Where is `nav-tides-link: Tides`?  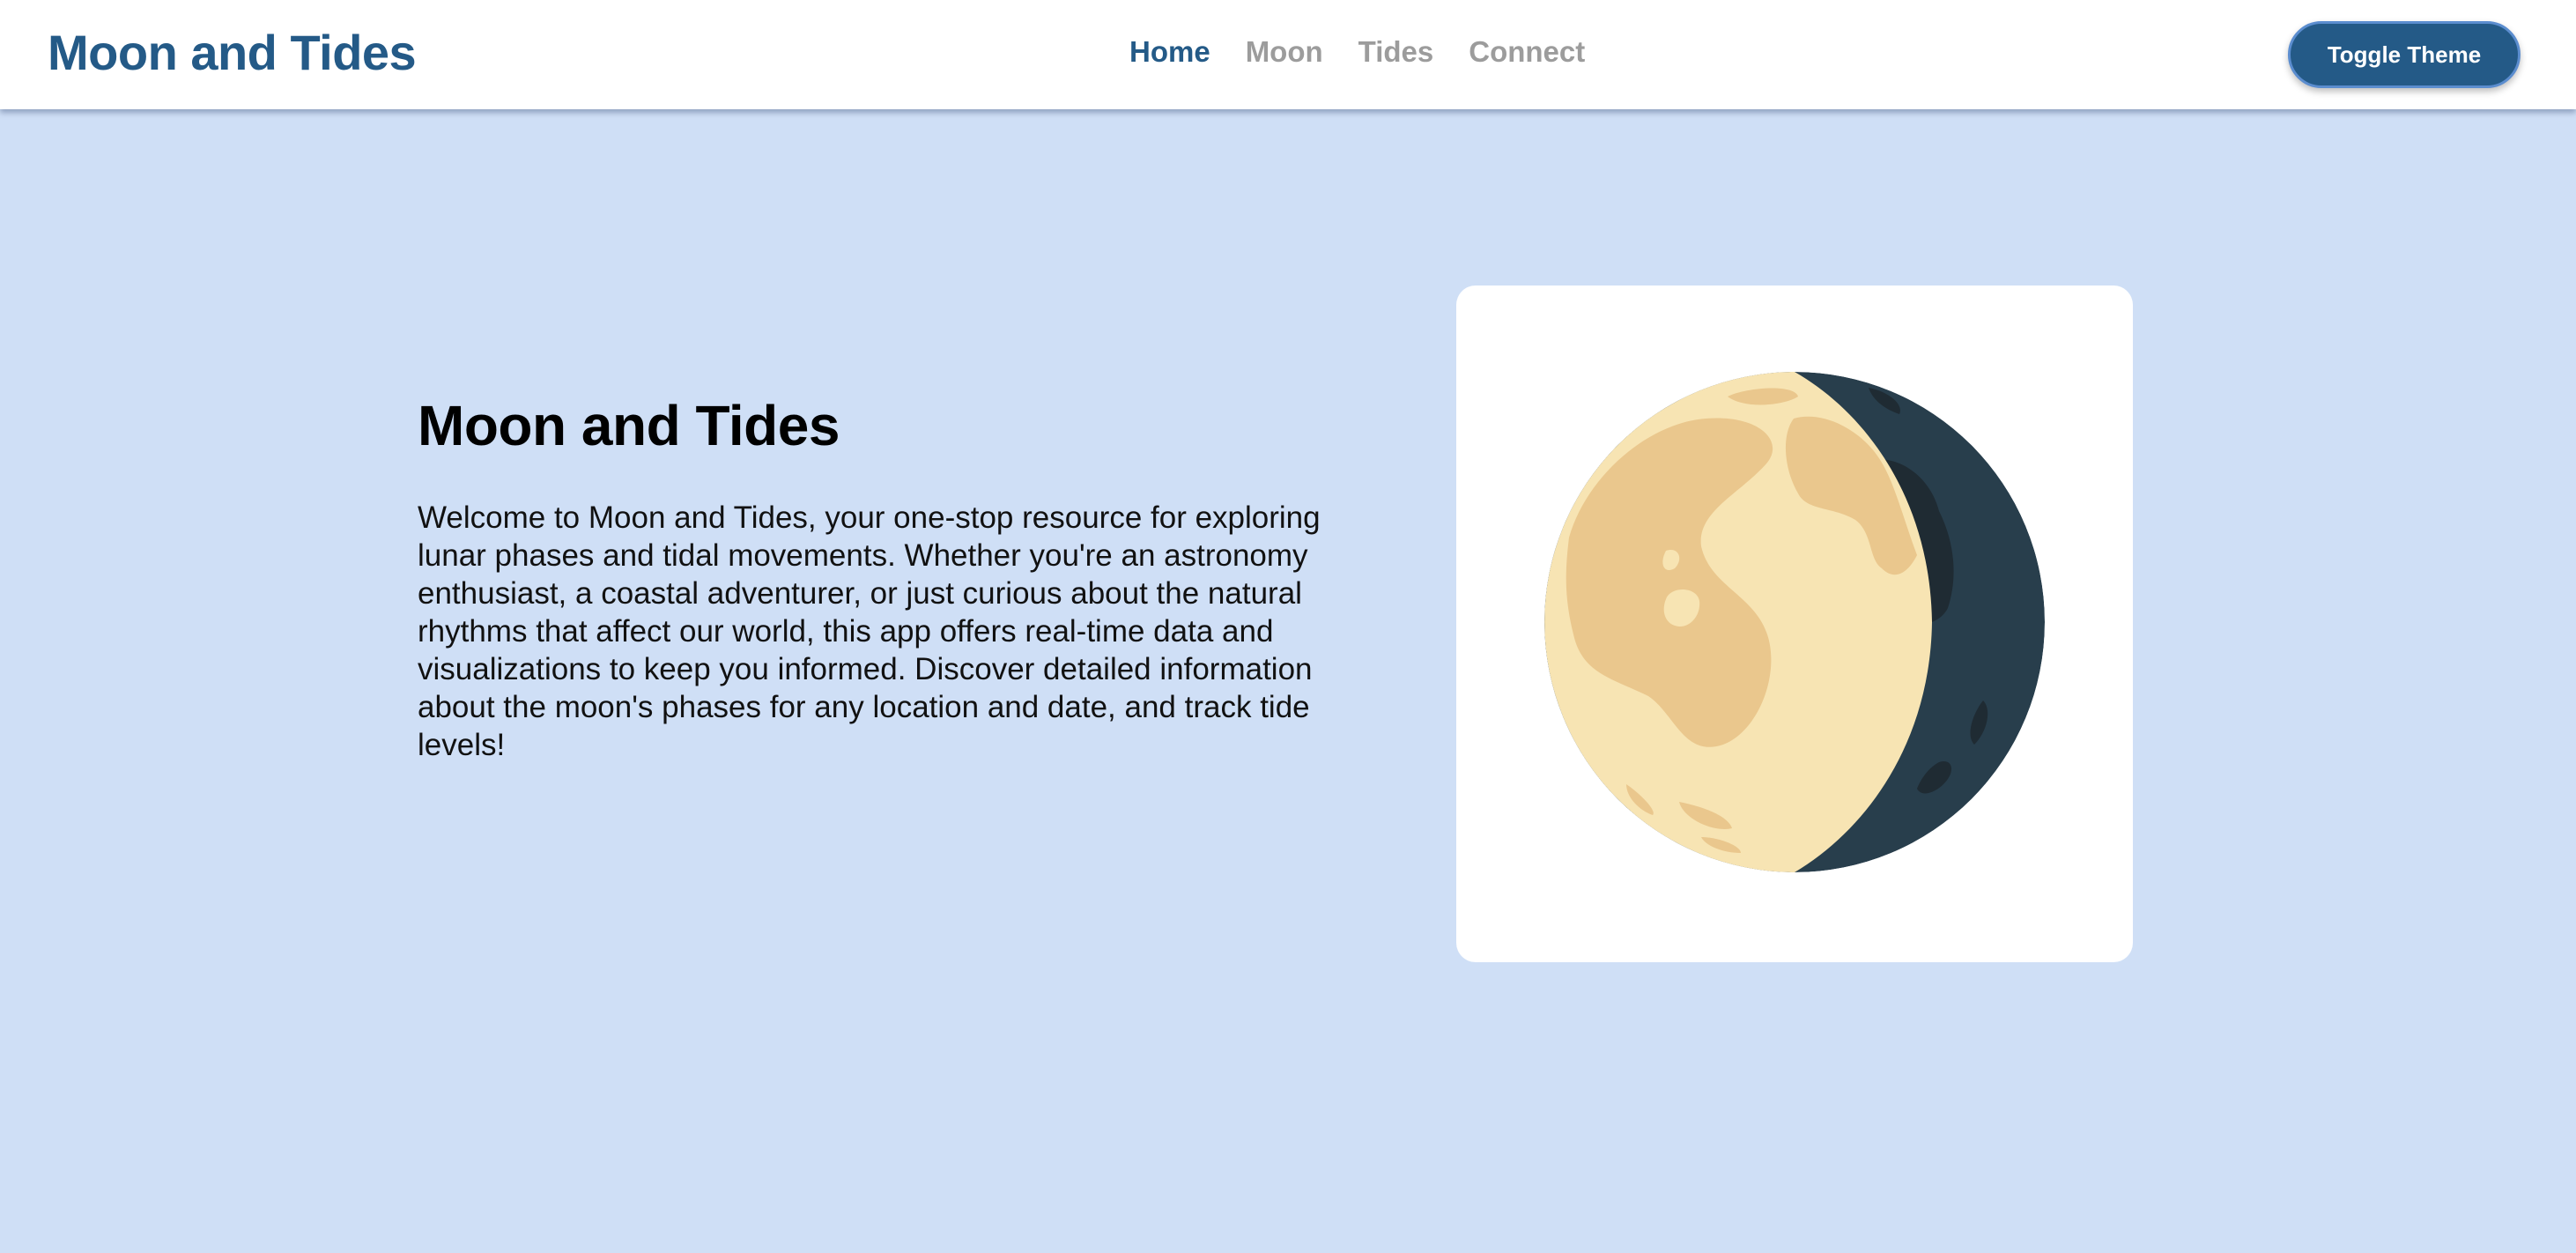
nav-tides-link: Tides is located at coordinates (1396, 52).